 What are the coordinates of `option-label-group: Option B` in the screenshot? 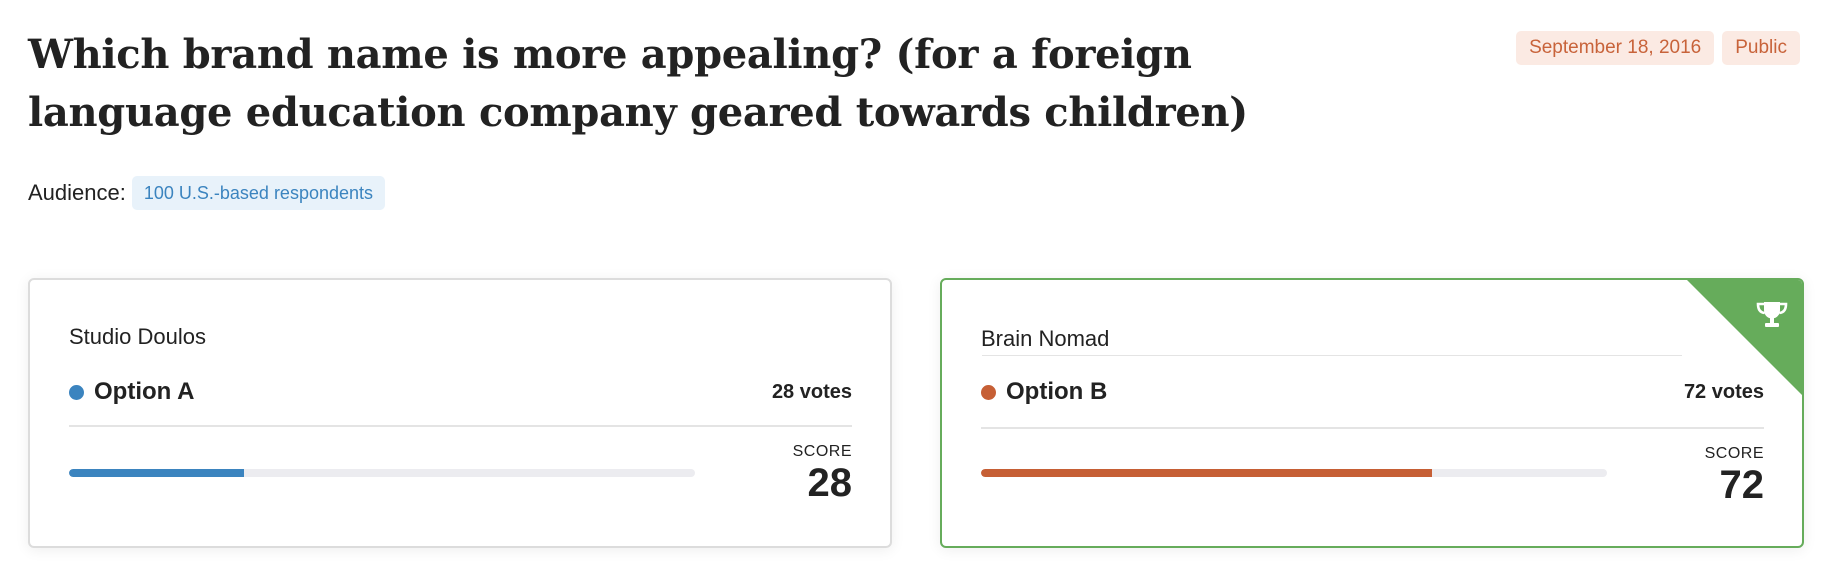 It's located at (1044, 392).